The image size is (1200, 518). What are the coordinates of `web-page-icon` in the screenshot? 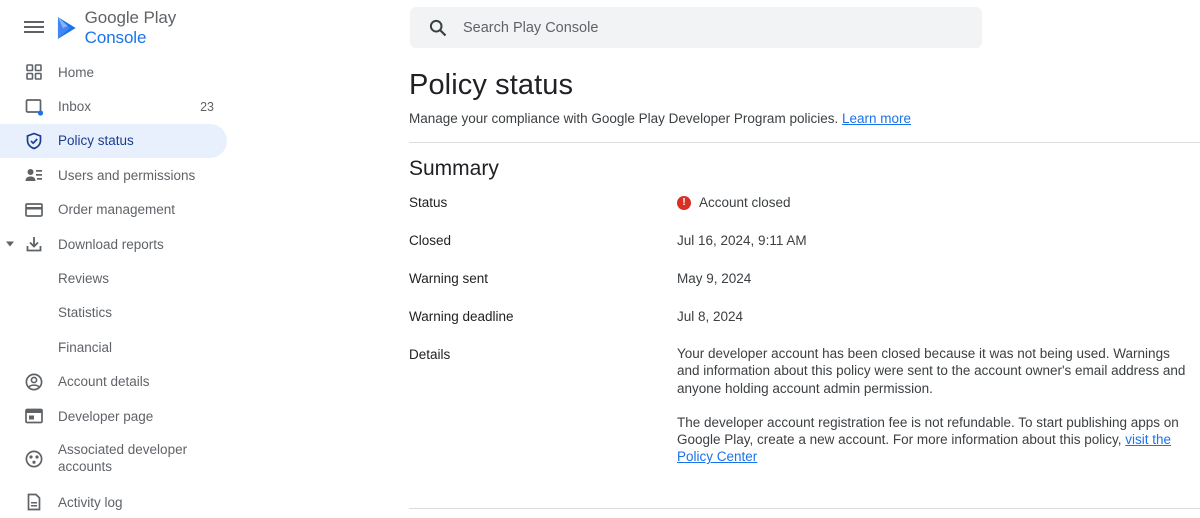 It's located at (34, 416).